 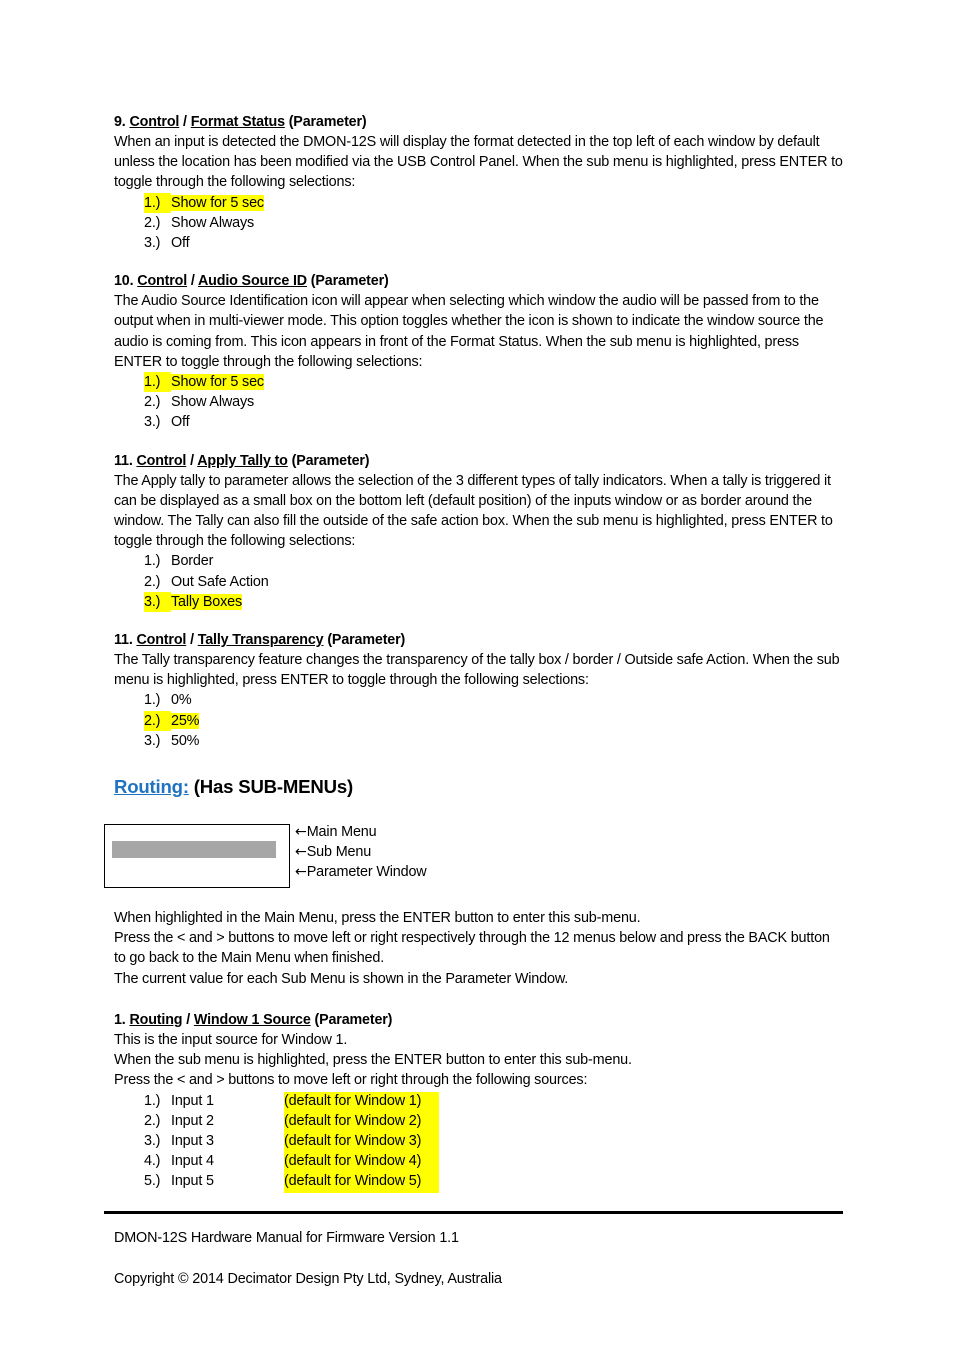 I want to click on diagram-label-main-menu: ←Main Menu, so click(x=361, y=832).